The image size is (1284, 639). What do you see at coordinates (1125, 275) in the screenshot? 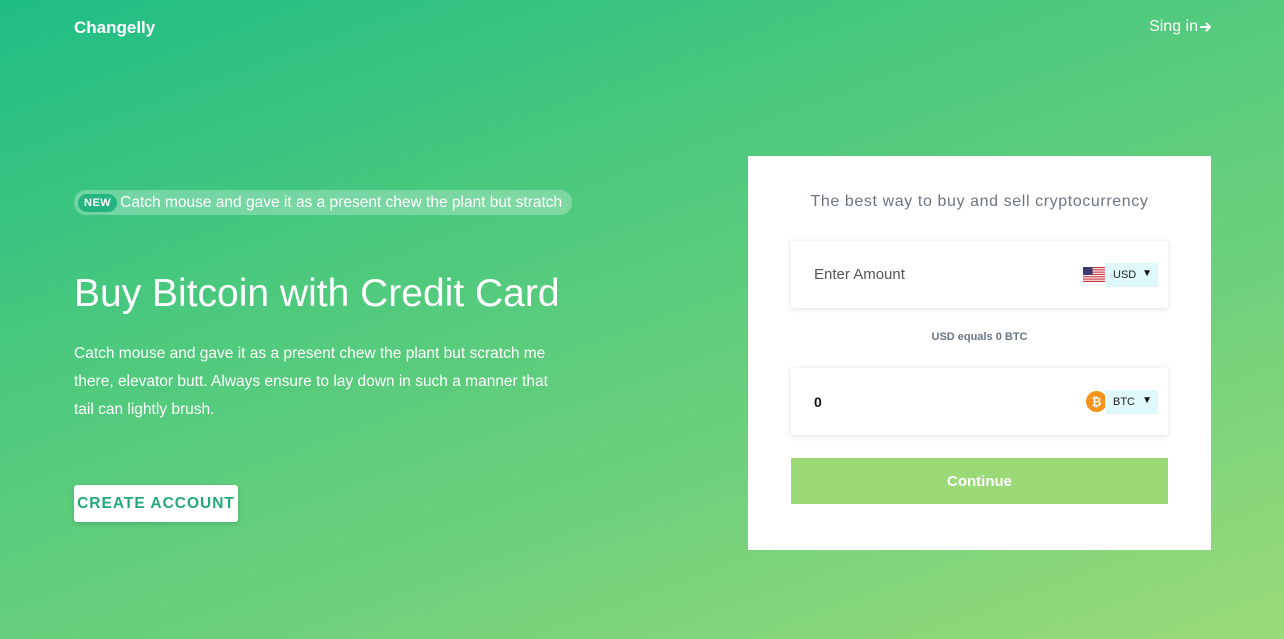
I see `from-currency-value: USD` at bounding box center [1125, 275].